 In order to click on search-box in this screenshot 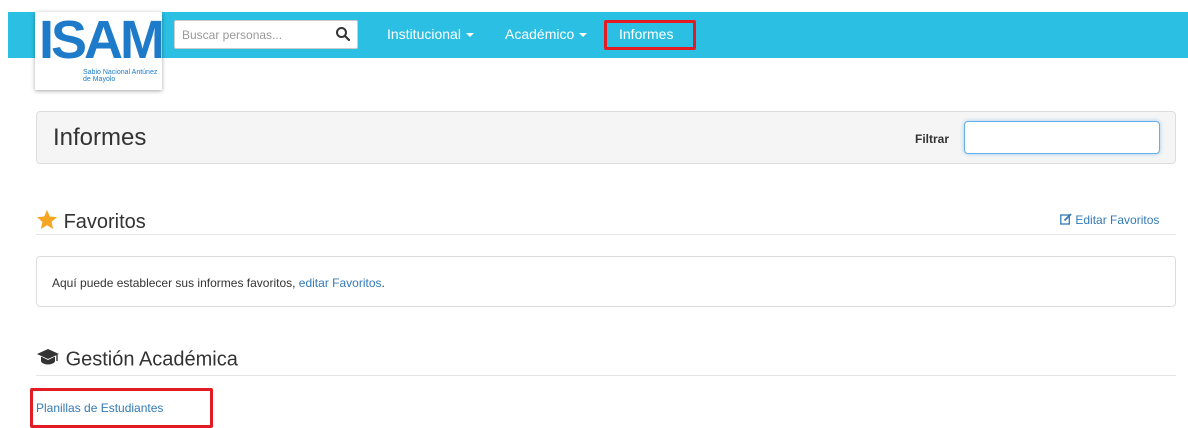, I will do `click(266, 34)`.